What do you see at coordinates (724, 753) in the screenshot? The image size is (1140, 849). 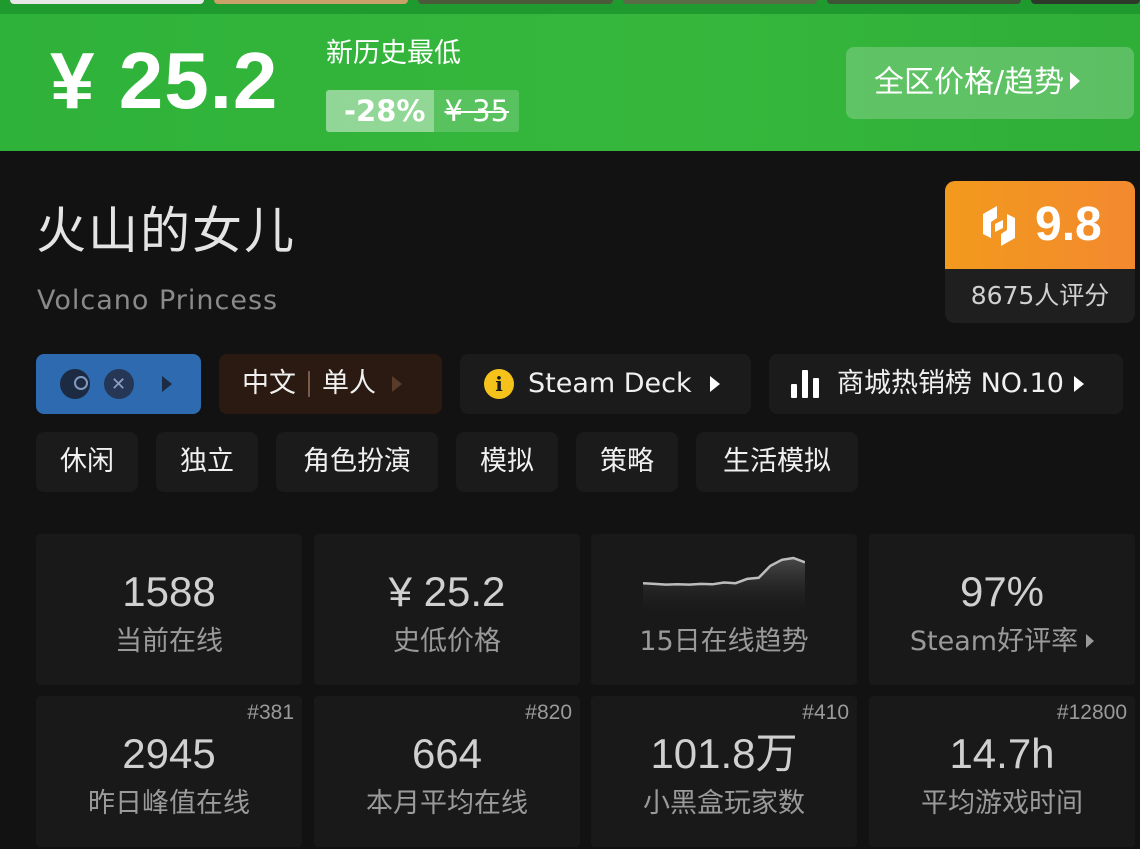 I see `stat-value: 101.8万` at bounding box center [724, 753].